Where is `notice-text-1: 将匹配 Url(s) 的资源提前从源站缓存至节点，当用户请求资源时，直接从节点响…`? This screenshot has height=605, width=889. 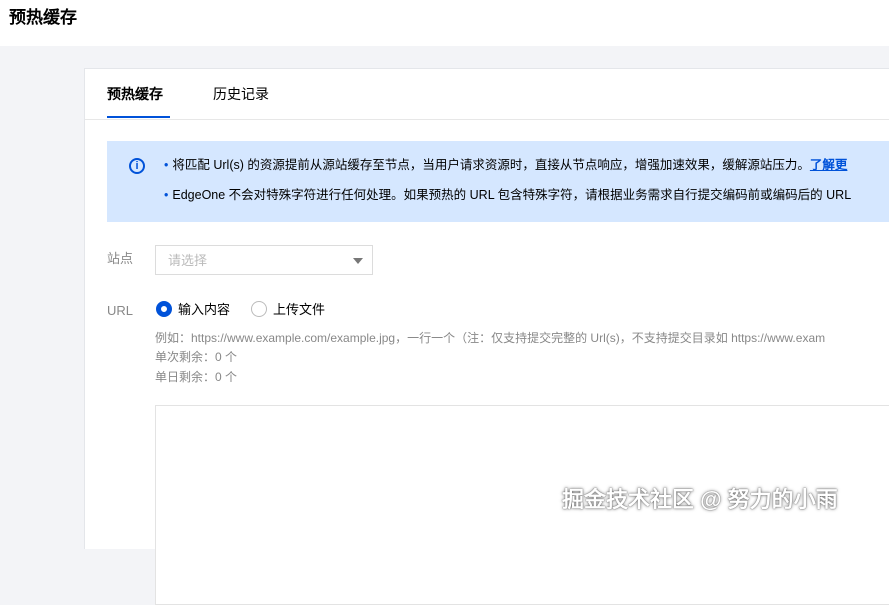 notice-text-1: 将匹配 Url(s) 的资源提前从源站缓存至节点，当用户请求资源时，直接从节点响… is located at coordinates (491, 165).